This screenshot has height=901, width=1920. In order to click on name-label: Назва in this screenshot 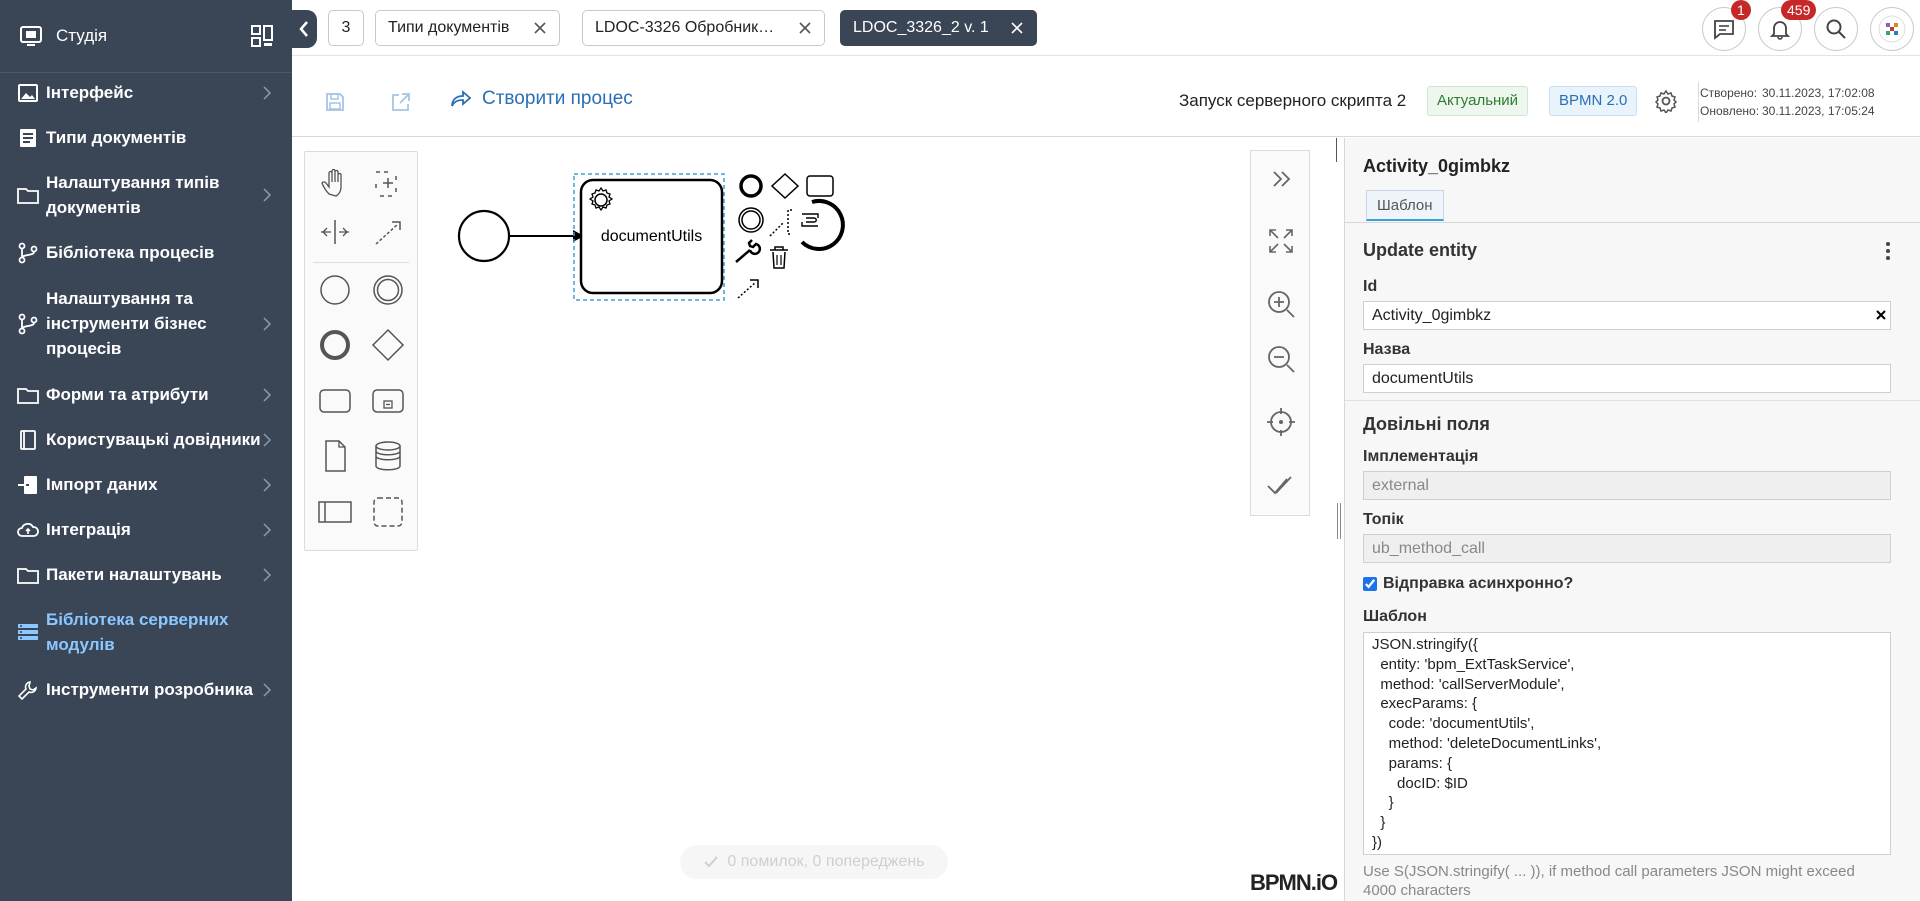, I will do `click(1387, 349)`.